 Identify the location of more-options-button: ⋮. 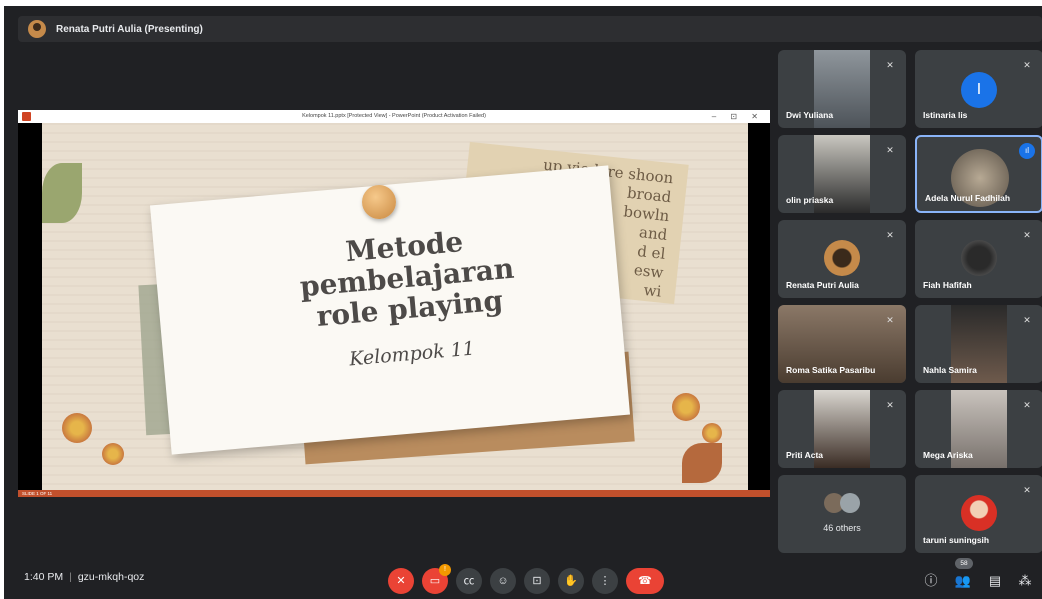
(605, 581).